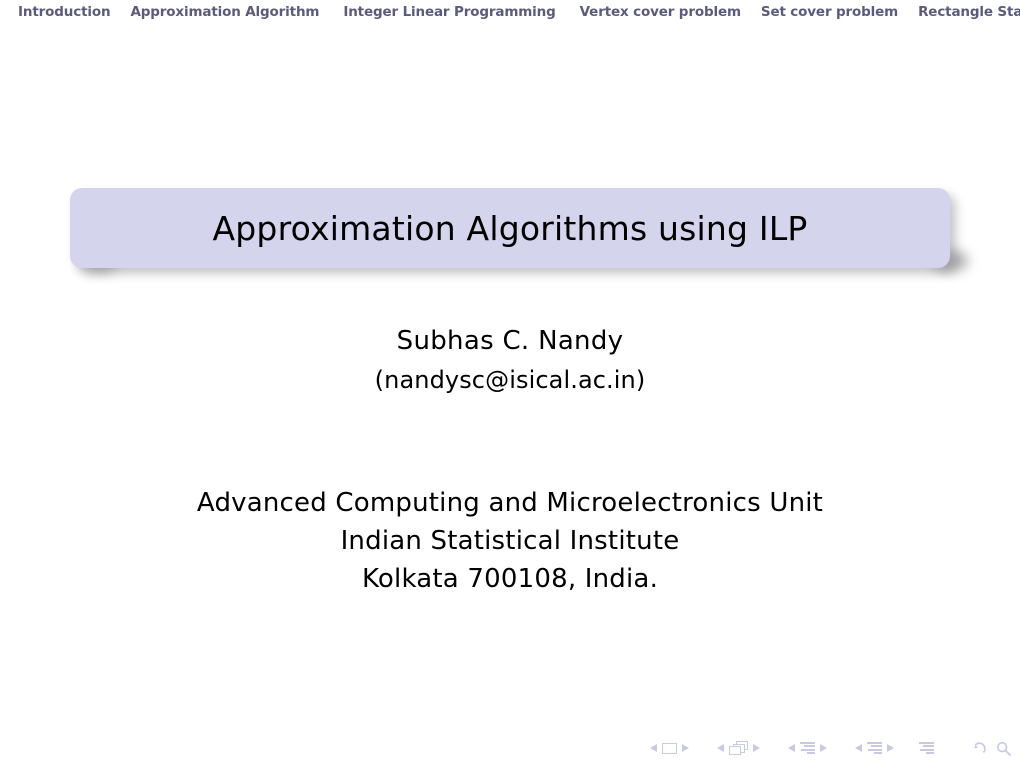 The image size is (1020, 764). Describe the element at coordinates (685, 748) in the screenshot. I see `next-slide-arrow` at that location.